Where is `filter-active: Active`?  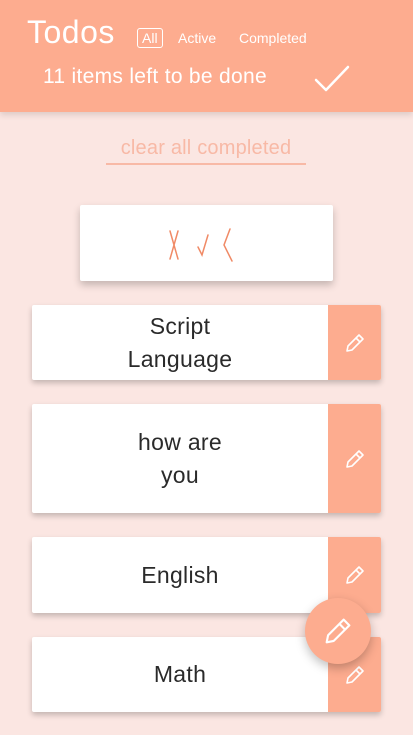
filter-active: Active is located at coordinates (197, 38).